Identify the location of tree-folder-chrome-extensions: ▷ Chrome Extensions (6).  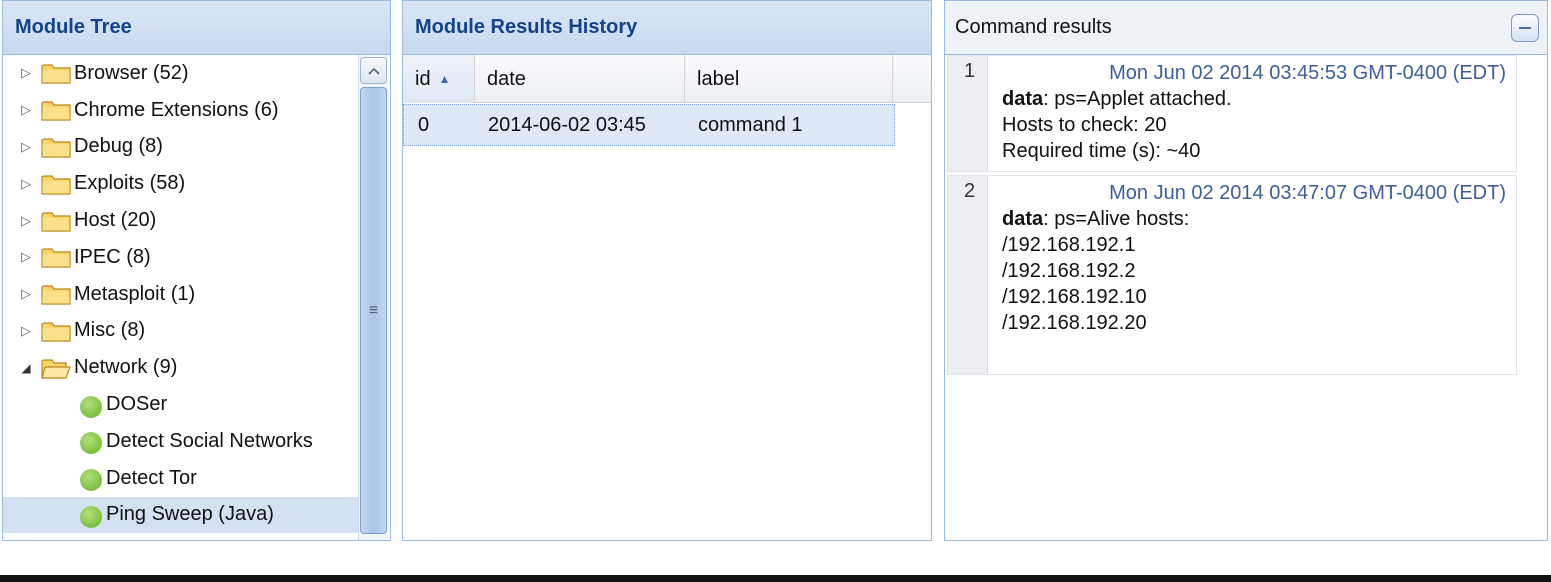
(181, 110).